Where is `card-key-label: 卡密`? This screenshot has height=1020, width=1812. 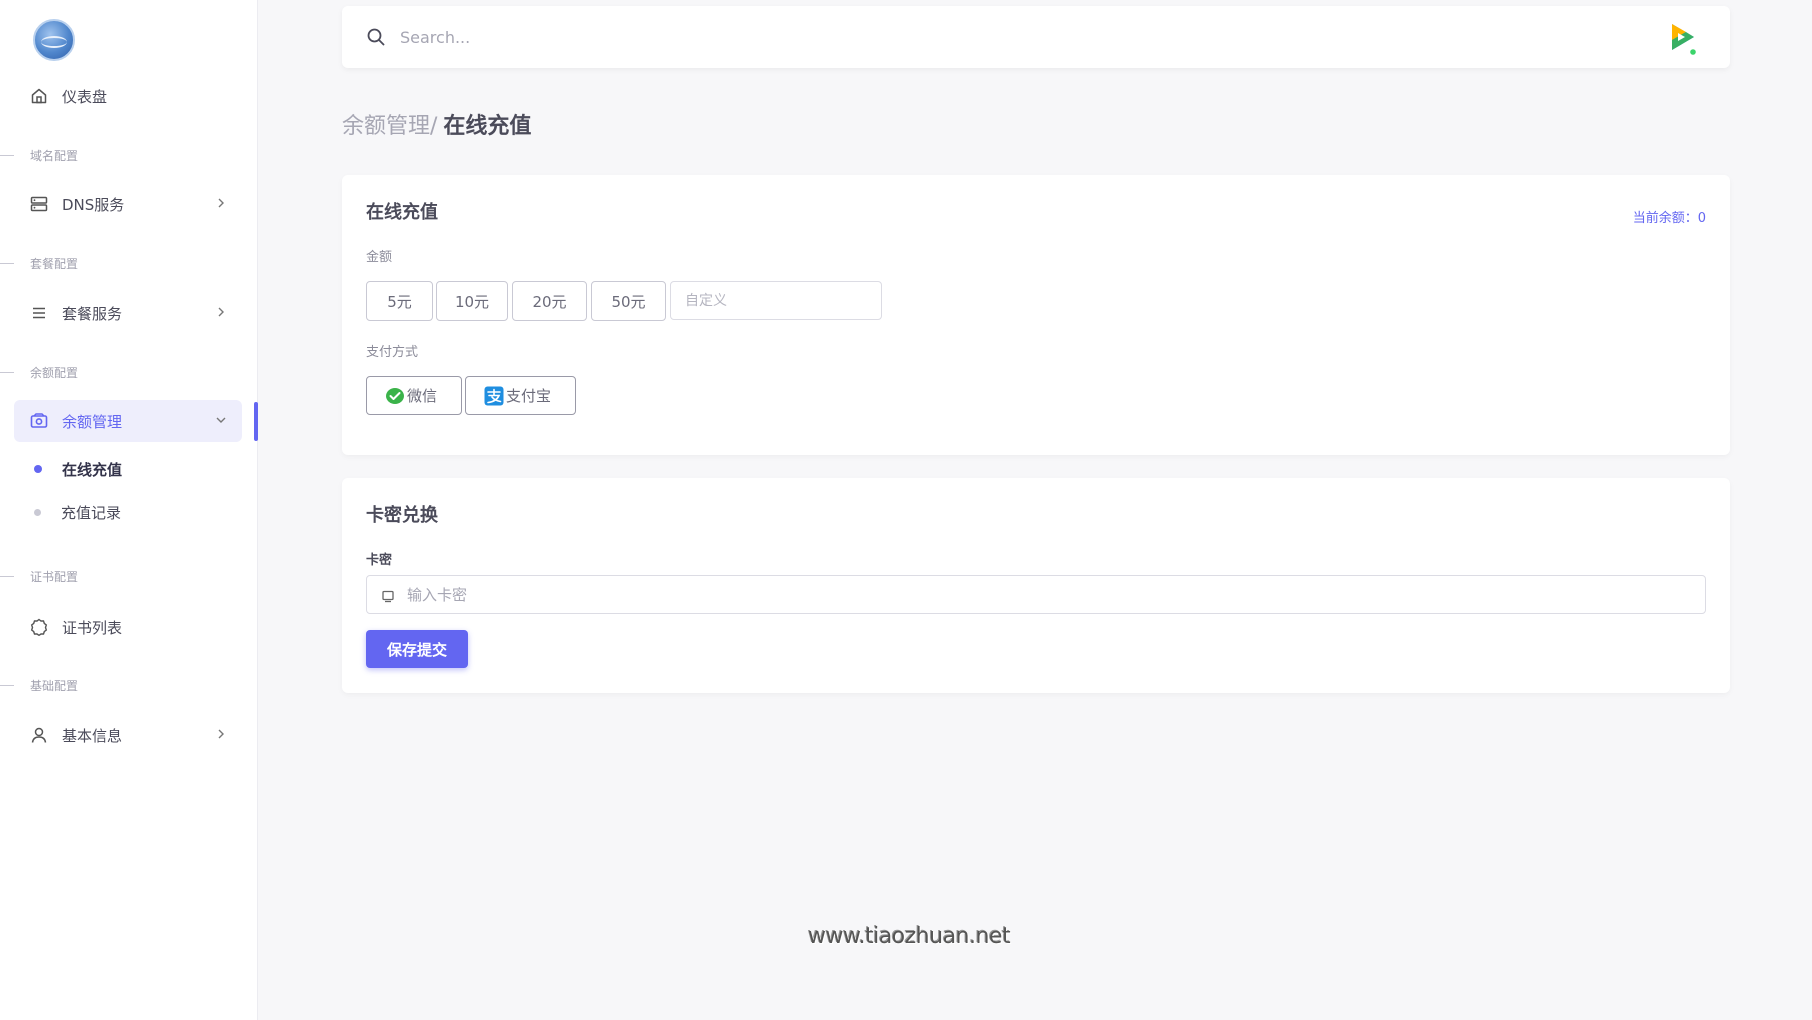 card-key-label: 卡密 is located at coordinates (379, 560).